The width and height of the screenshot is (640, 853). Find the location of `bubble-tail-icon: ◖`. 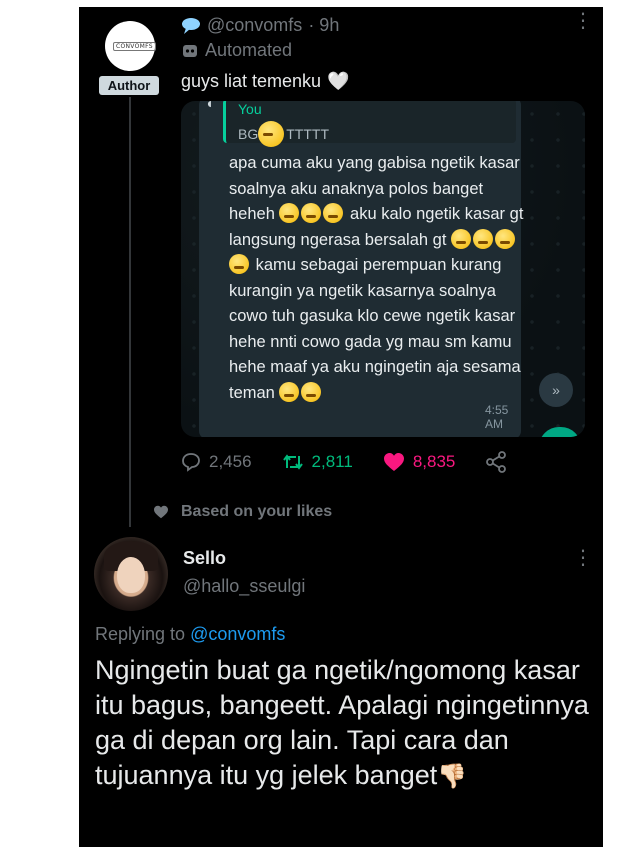

bubble-tail-icon: ◖ is located at coordinates (209, 106).